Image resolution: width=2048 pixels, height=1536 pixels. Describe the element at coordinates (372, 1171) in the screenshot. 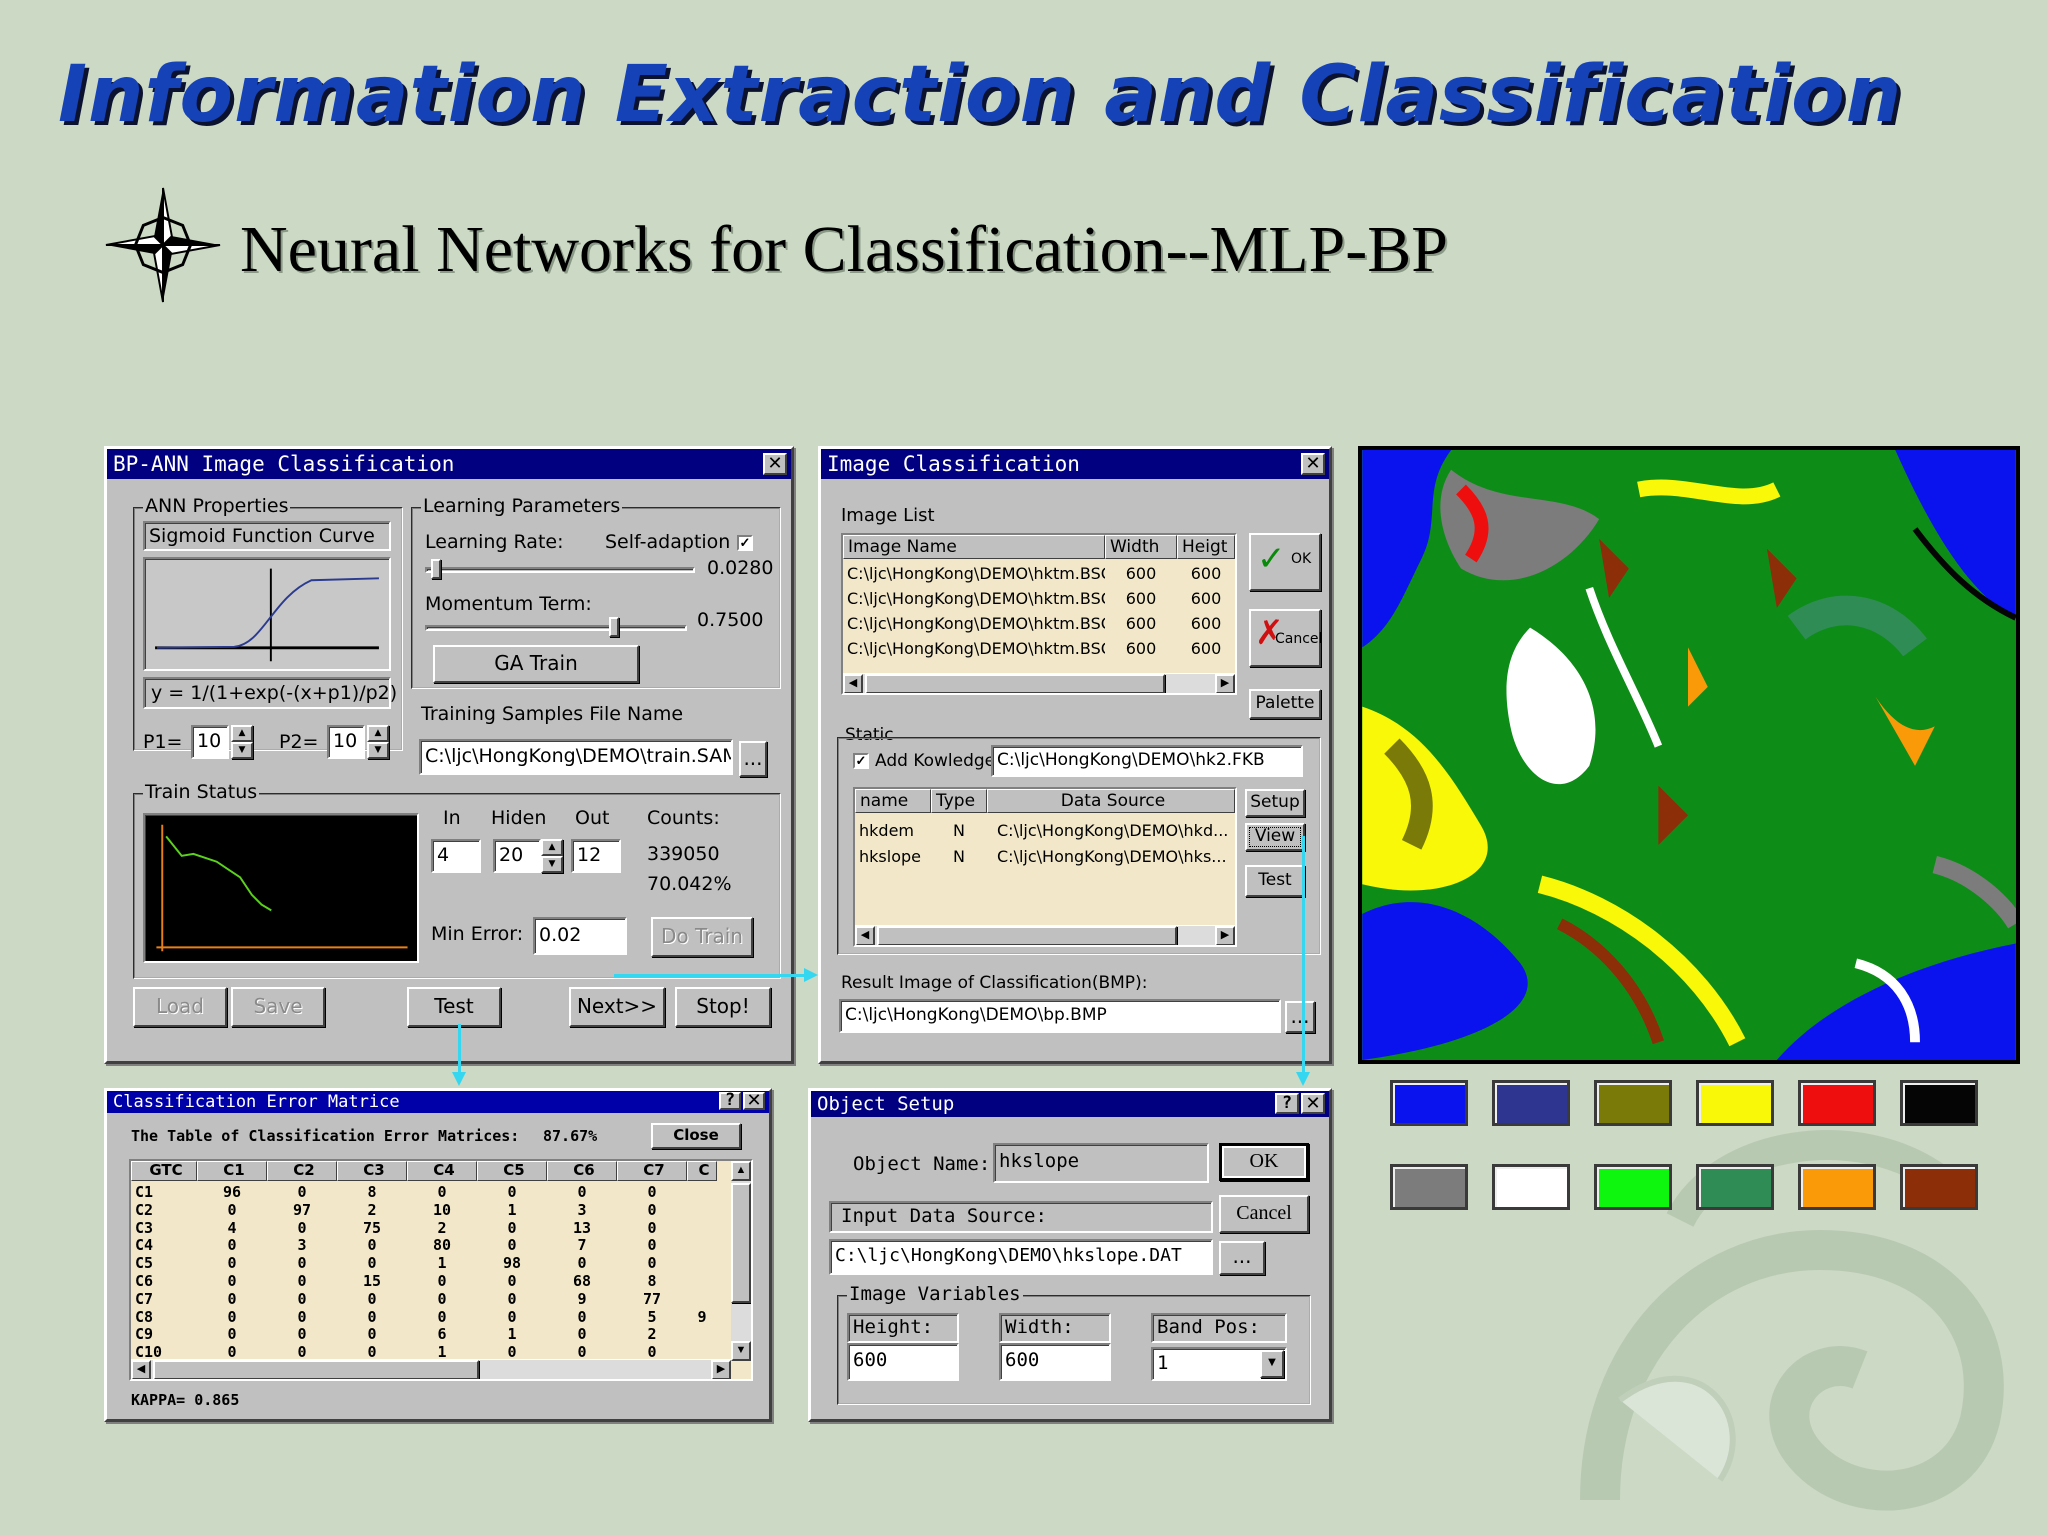

I see `col-c3: C3` at that location.